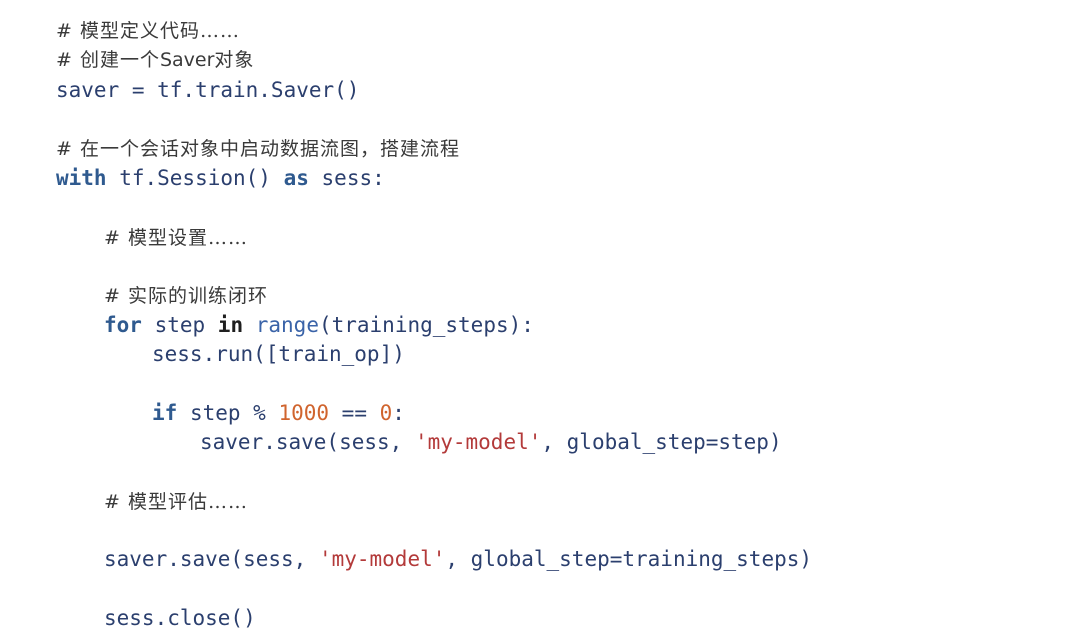 The image size is (1091, 635). What do you see at coordinates (629, 559) in the screenshot?
I see `code-text: , global_step=training_steps)` at bounding box center [629, 559].